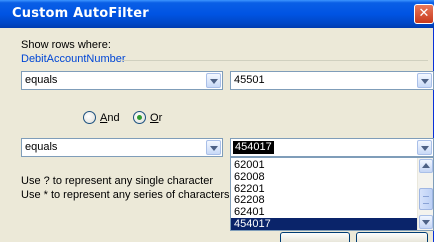  What do you see at coordinates (392, 237) in the screenshot?
I see `cancel-button` at bounding box center [392, 237].